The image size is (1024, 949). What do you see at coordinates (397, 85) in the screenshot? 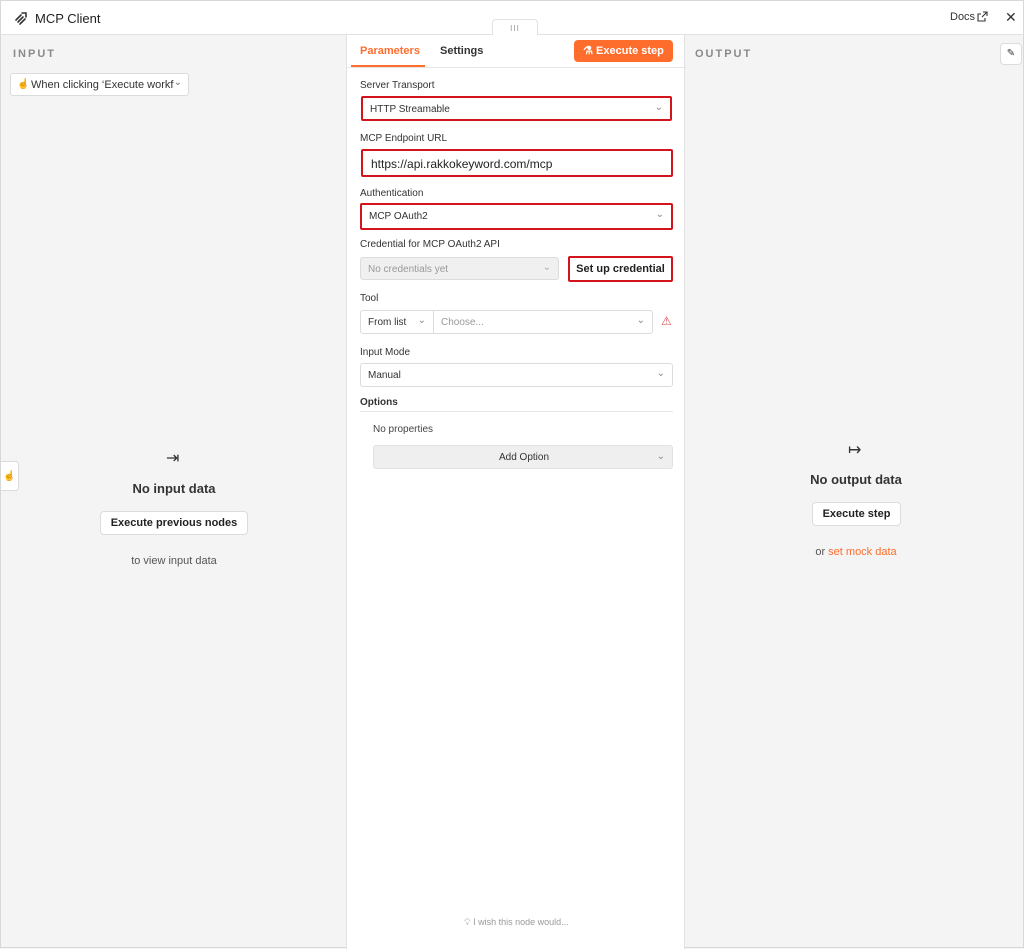
I see `server-transport-label: Server Transport` at bounding box center [397, 85].